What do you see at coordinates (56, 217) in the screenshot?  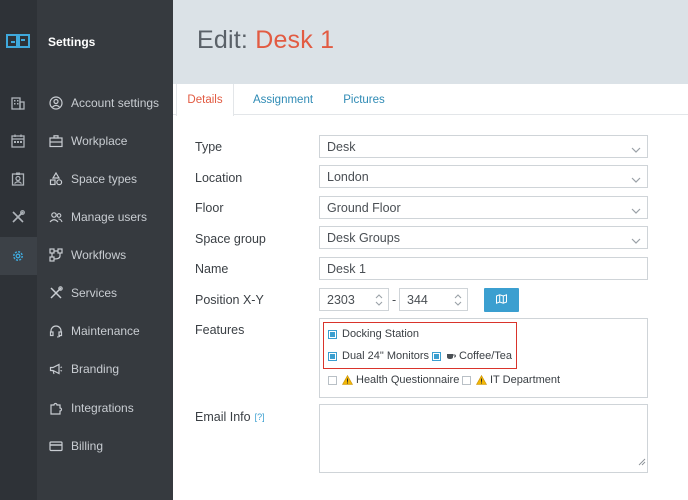 I see `users-icon` at bounding box center [56, 217].